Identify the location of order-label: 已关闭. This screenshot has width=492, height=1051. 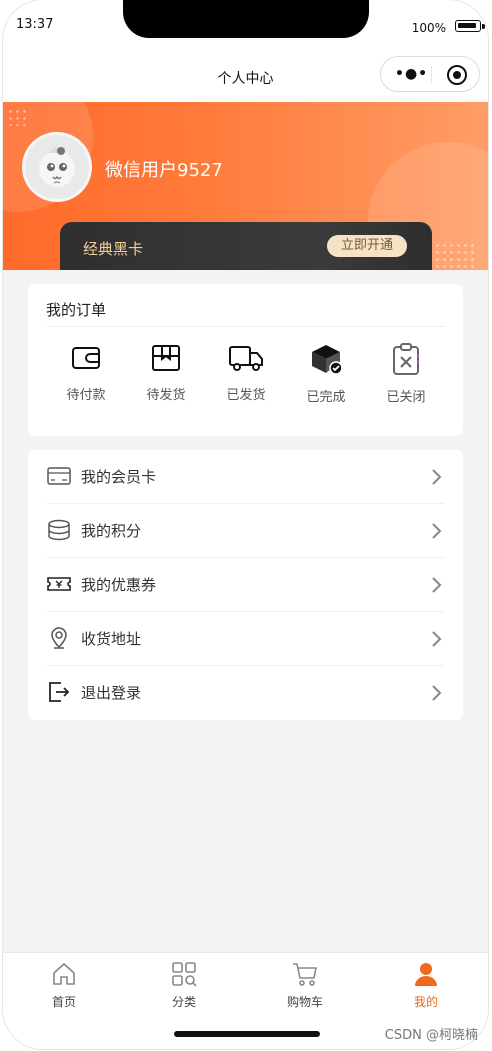
(406, 397).